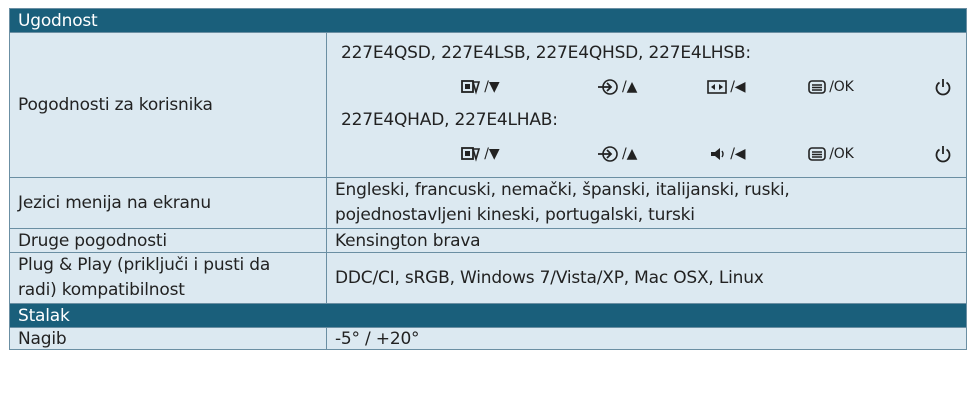 The width and height of the screenshot is (975, 417). What do you see at coordinates (717, 153) in the screenshot?
I see `volume-icon` at bounding box center [717, 153].